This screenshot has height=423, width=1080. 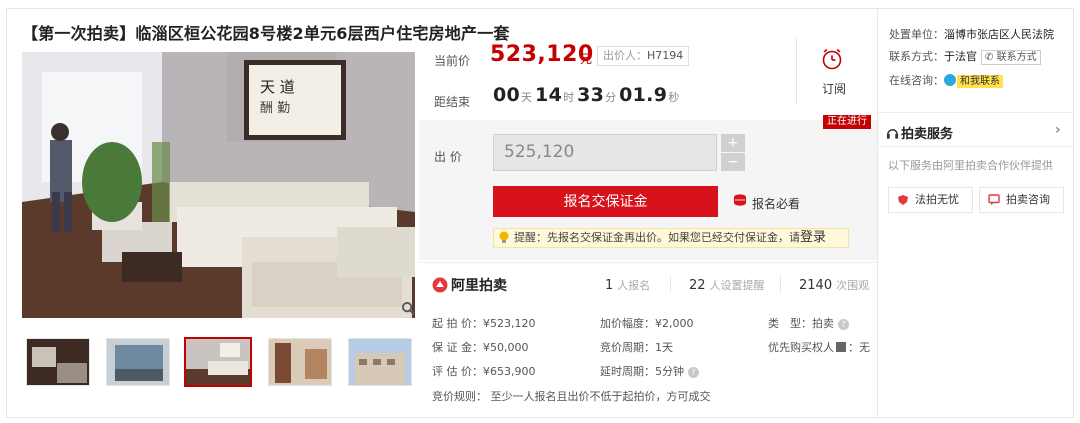 What do you see at coordinates (834, 285) in the screenshot?
I see `view-count: 2140 次围观` at bounding box center [834, 285].